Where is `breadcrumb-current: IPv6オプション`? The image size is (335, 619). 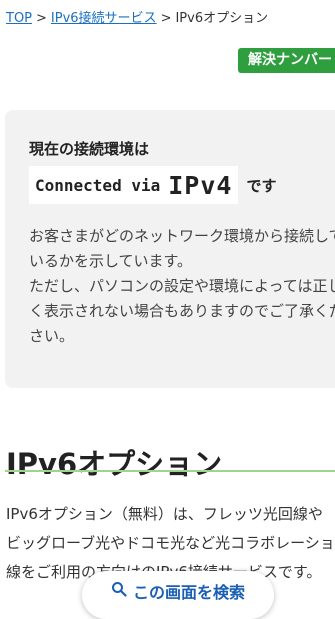
breadcrumb-current: IPv6オプション is located at coordinates (222, 18).